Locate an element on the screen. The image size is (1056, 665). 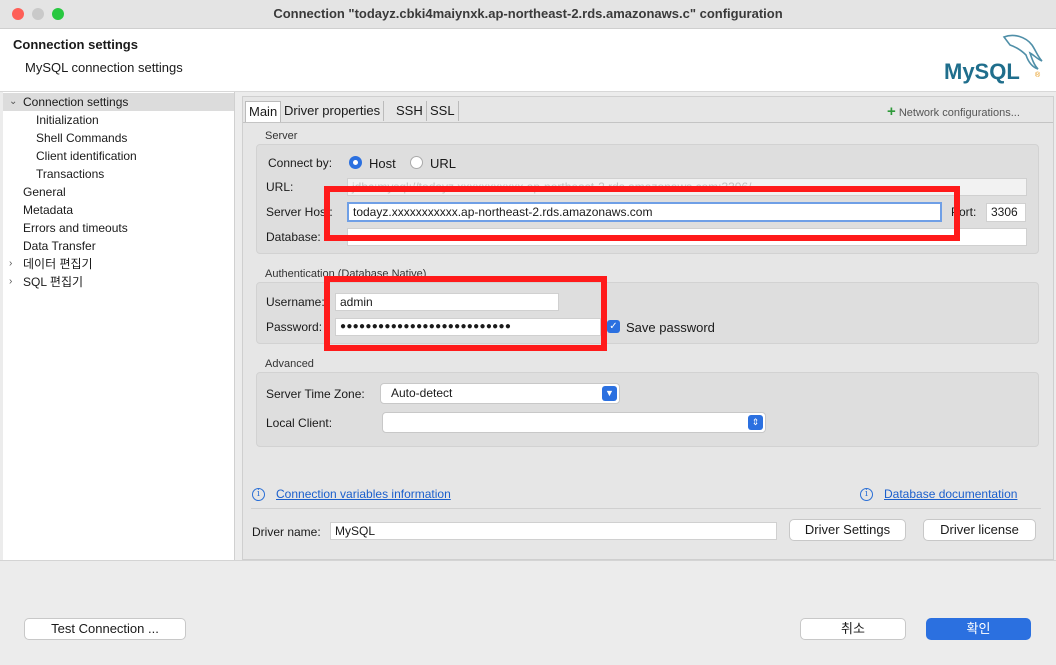
url-label: URL: is located at coordinates (280, 187).